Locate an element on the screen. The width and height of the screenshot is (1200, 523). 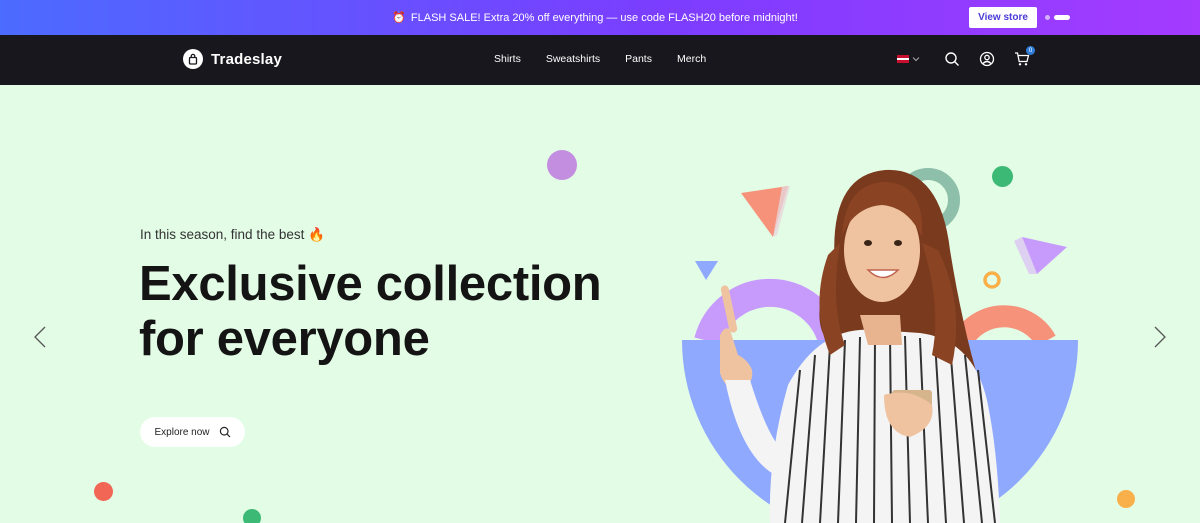
flag-icon is located at coordinates (903, 59).